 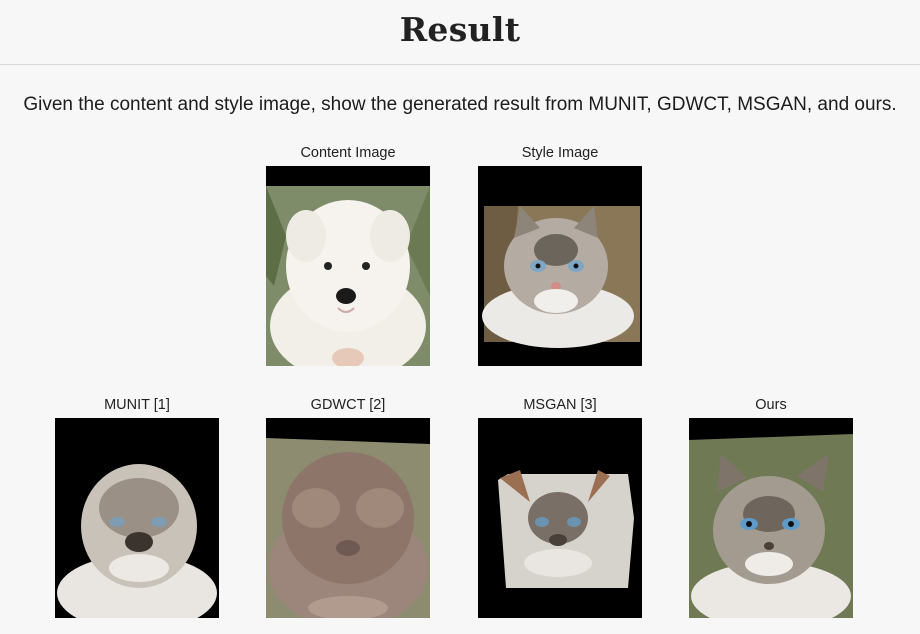 I want to click on content-image, so click(x=348, y=266).